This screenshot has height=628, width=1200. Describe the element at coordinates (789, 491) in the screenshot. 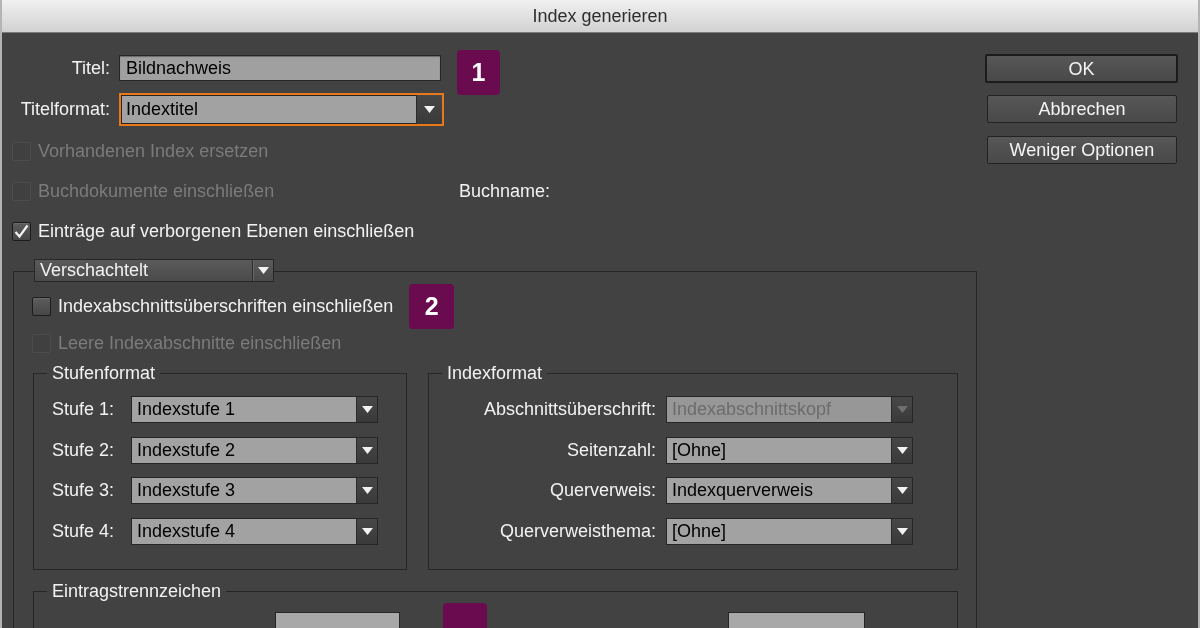

I see `style-dropdown: Indexquerverweis` at that location.